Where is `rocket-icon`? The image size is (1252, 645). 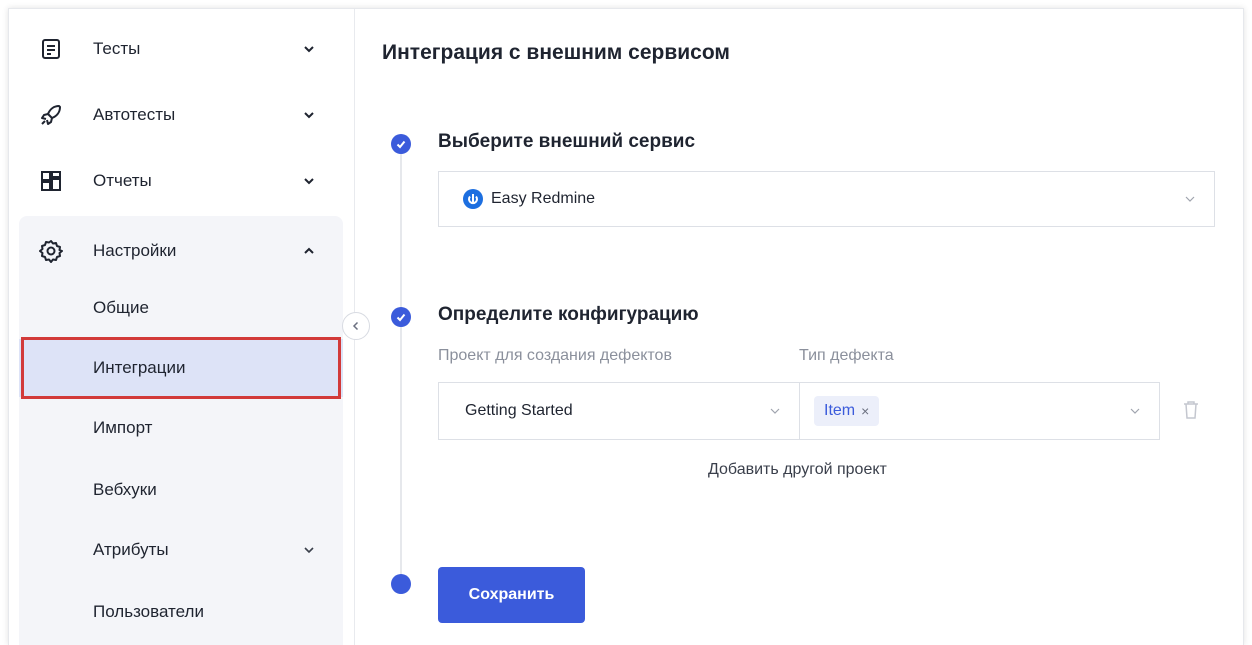 rocket-icon is located at coordinates (51, 115).